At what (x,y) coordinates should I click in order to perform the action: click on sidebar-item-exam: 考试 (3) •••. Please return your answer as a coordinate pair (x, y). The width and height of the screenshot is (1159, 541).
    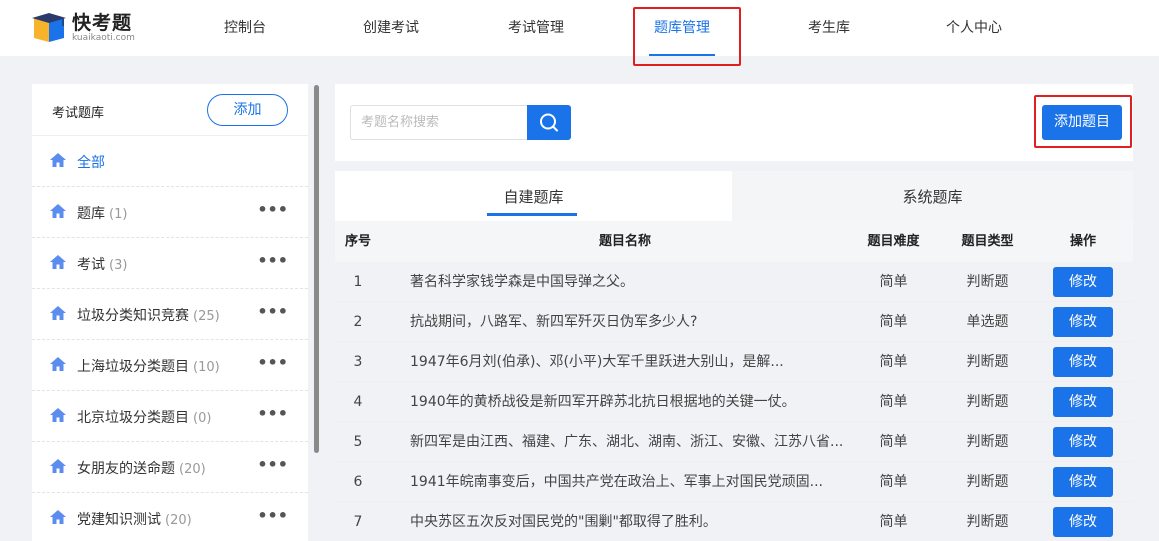
    Looking at the image, I should click on (170, 263).